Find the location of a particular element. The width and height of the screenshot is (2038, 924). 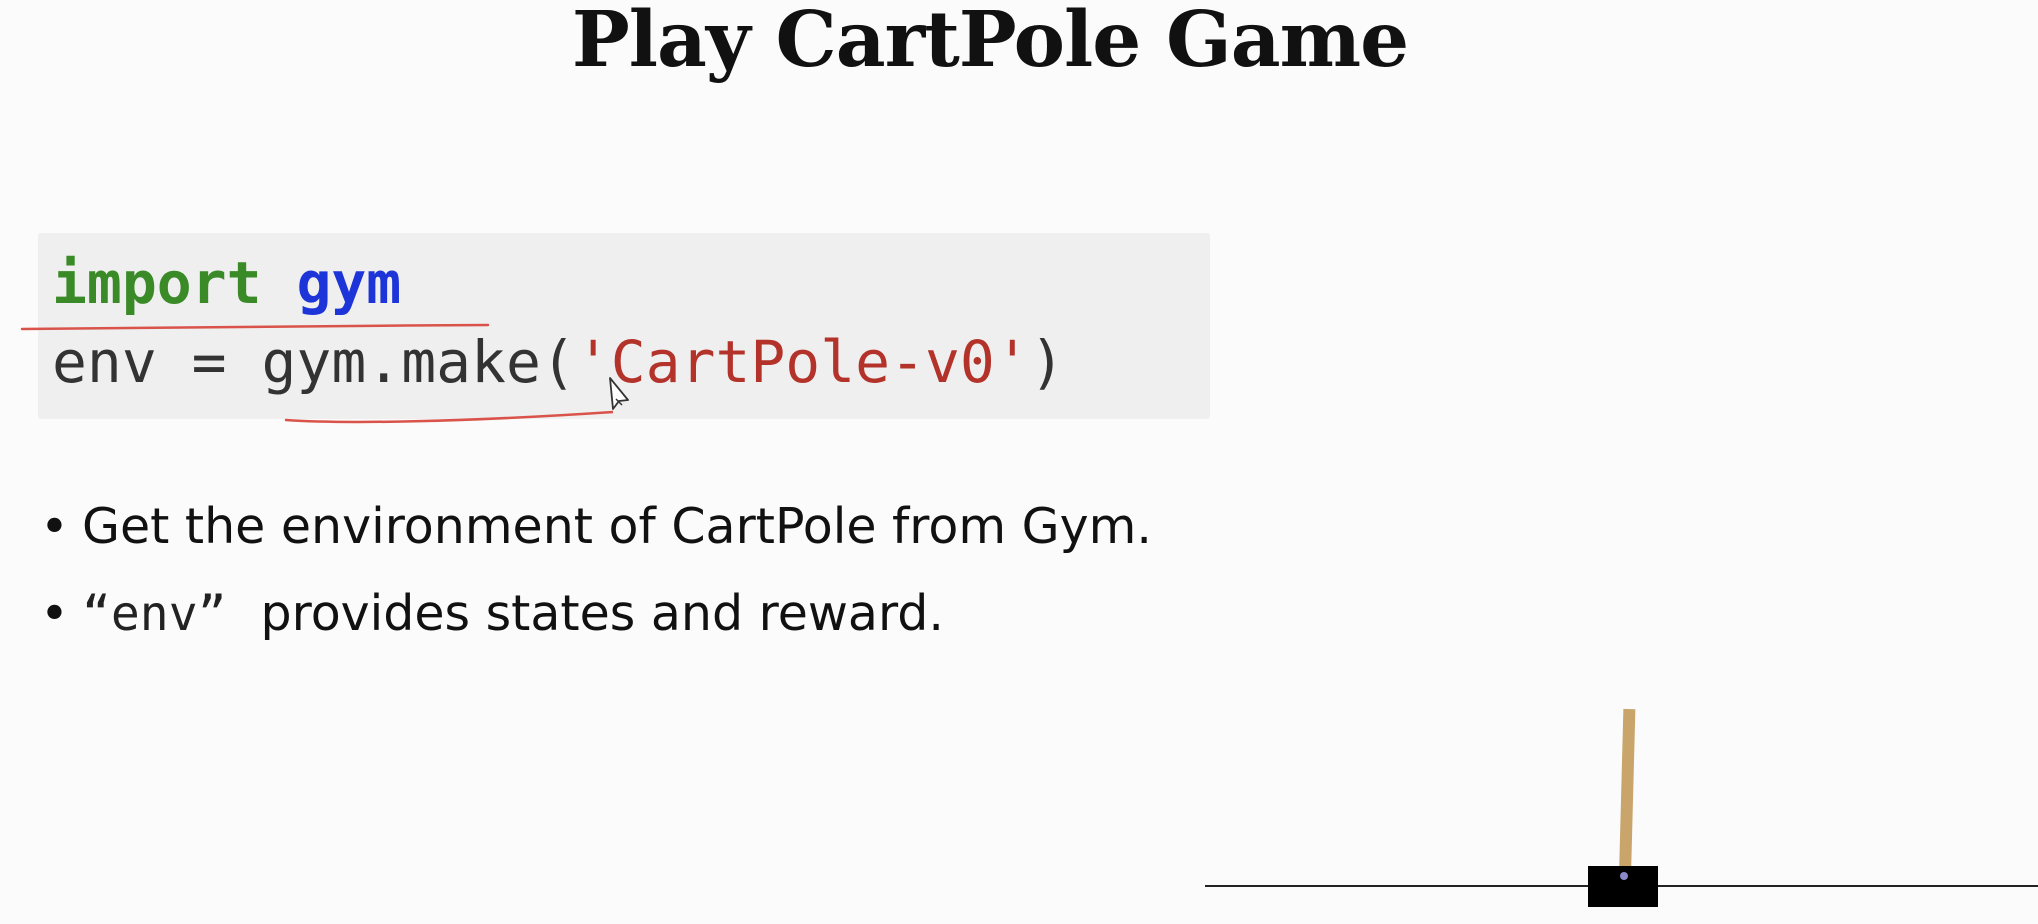

axle is located at coordinates (1624, 876).